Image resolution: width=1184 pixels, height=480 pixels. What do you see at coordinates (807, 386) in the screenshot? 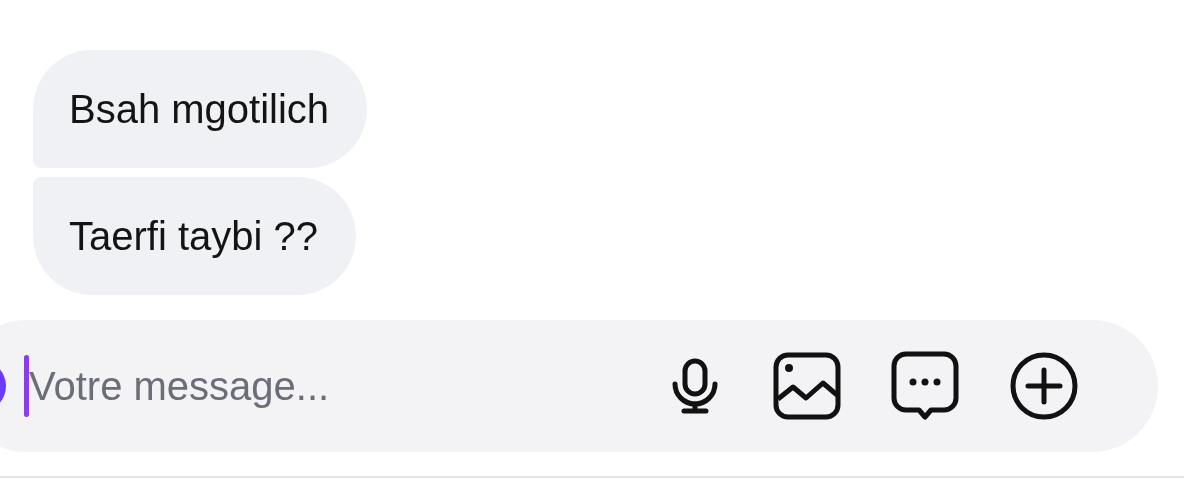
I see `image-icon` at bounding box center [807, 386].